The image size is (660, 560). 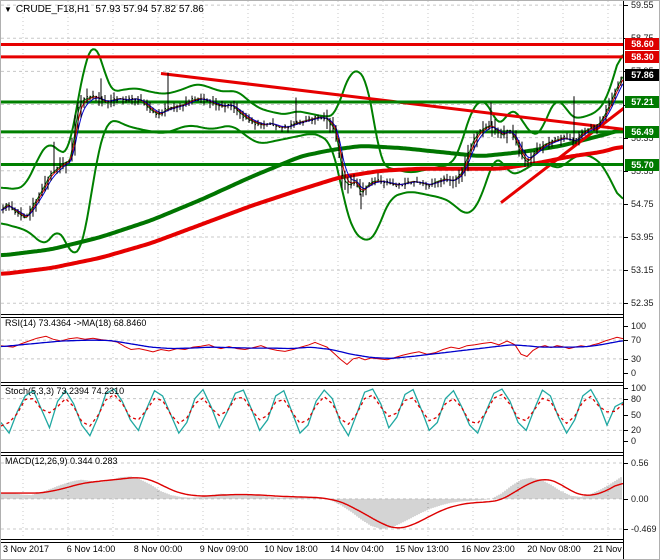 I want to click on rsi-indicator-label: RSI(14) 73.4364 ->MA(18) 68.8460, so click(x=76, y=323).